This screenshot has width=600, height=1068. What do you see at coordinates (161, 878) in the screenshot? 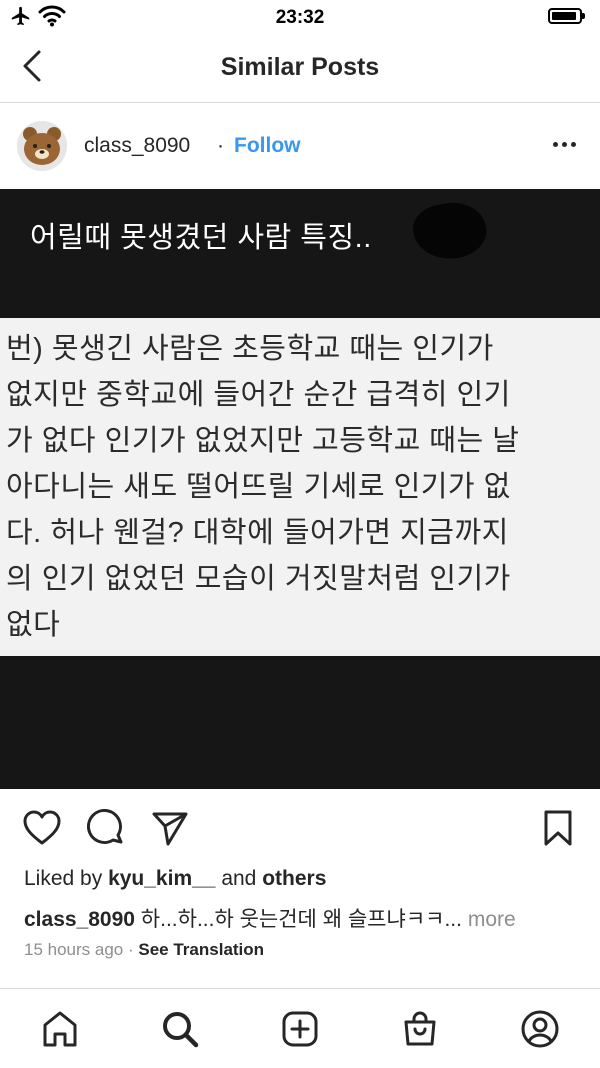
I see `liked-by-user: kyu_kim__` at bounding box center [161, 878].